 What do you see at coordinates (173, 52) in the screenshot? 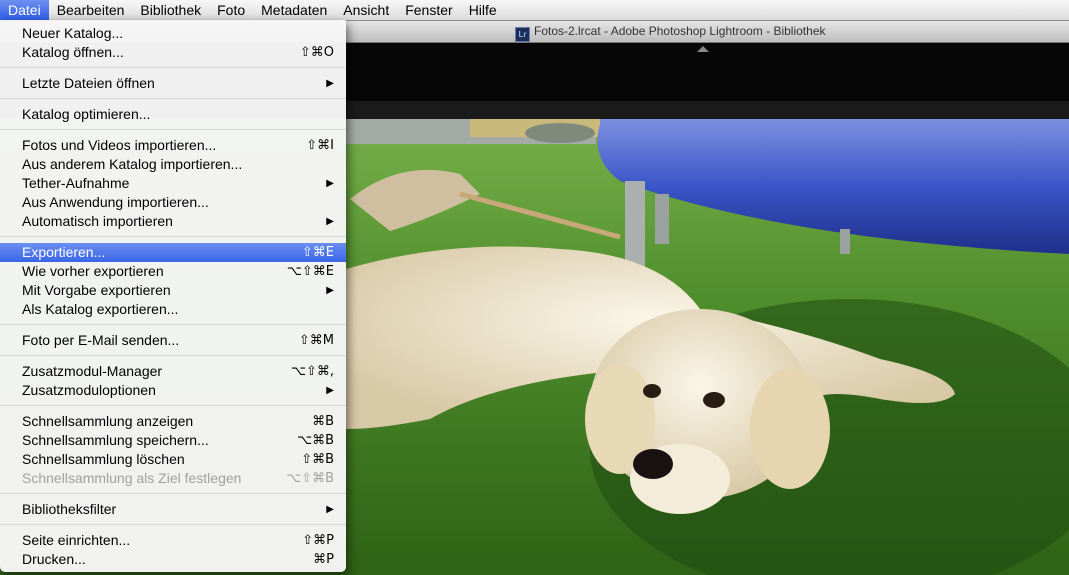
I see `menu-item-katalog-öffnen: Katalog öffnen... ⇧⌘O` at bounding box center [173, 52].